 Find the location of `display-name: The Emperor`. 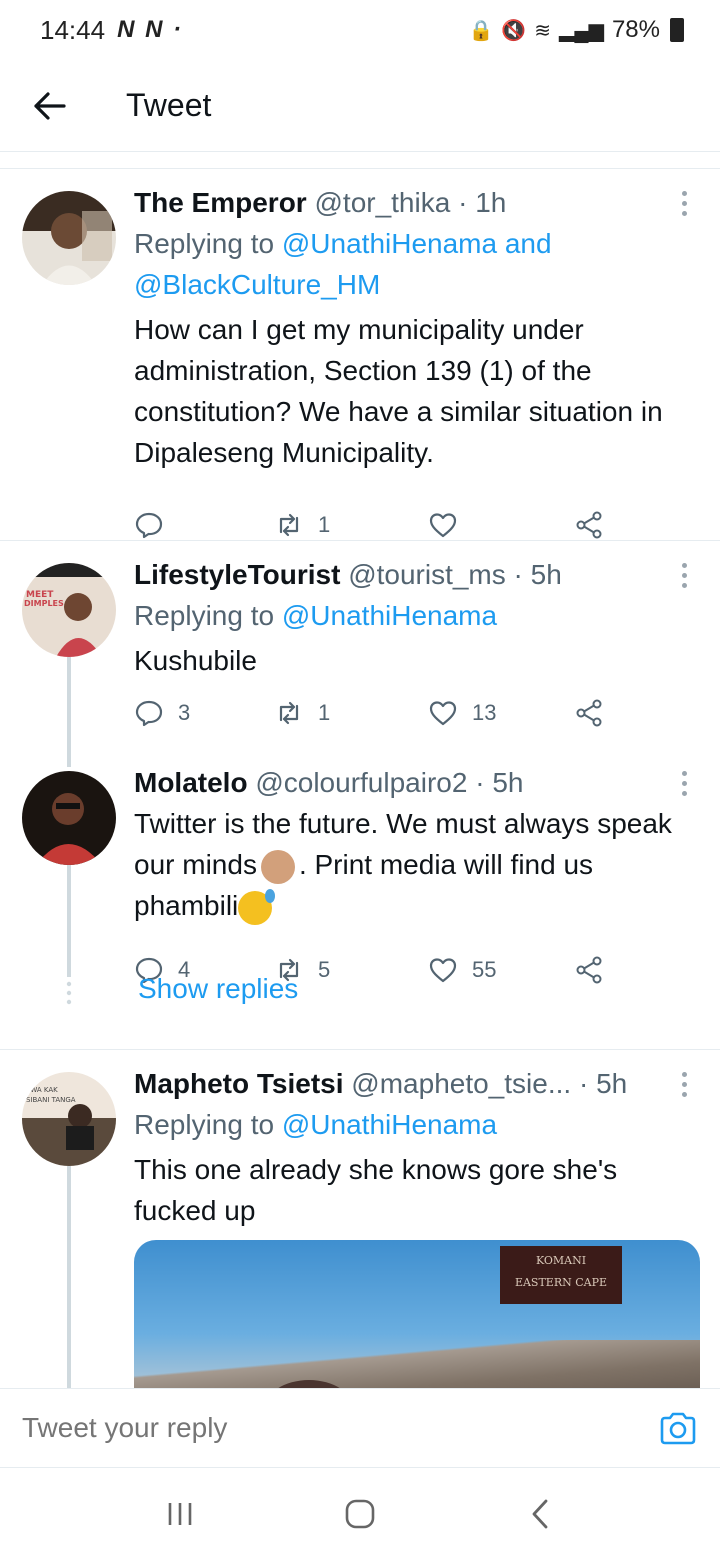

display-name: The Emperor is located at coordinates (220, 202).